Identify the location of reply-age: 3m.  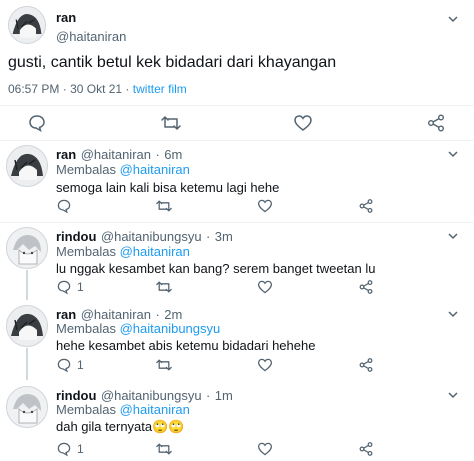
(224, 236).